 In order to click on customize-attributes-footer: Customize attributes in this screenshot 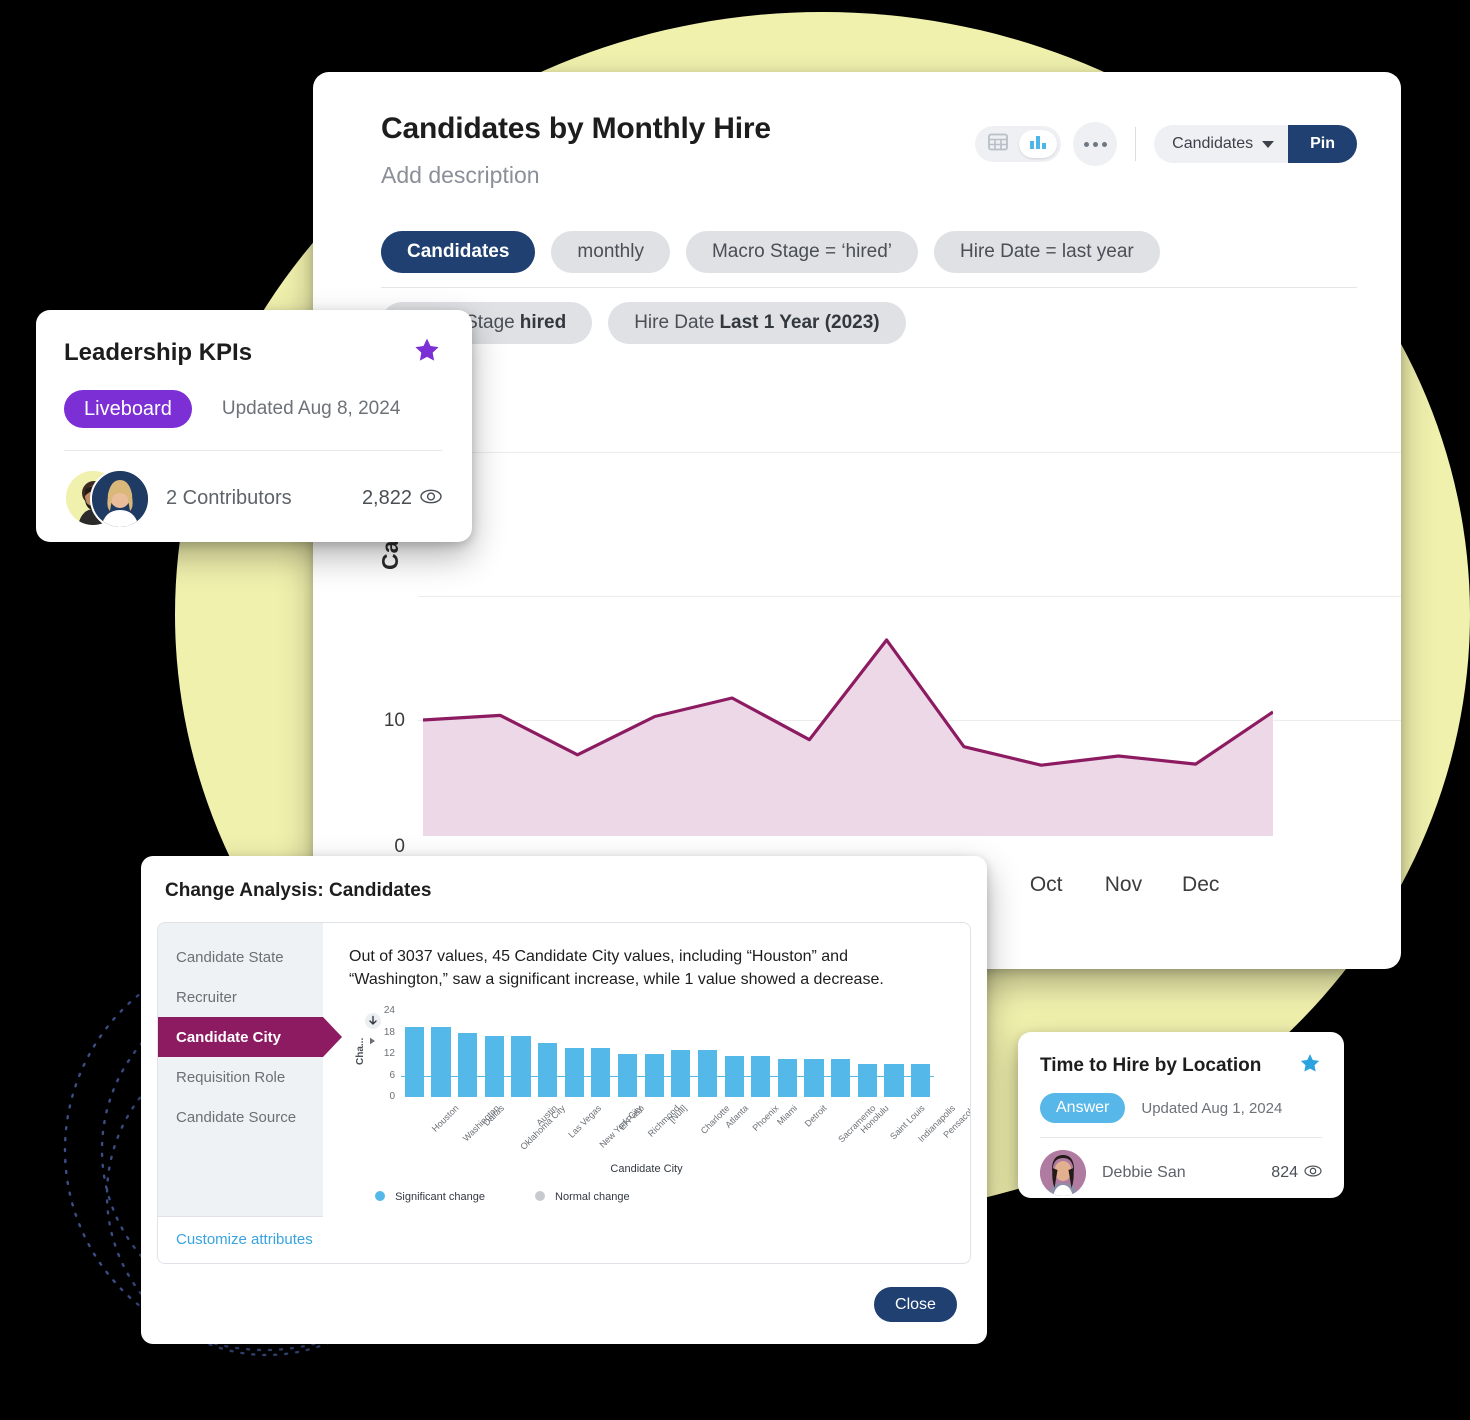, I will do `click(240, 1239)`.